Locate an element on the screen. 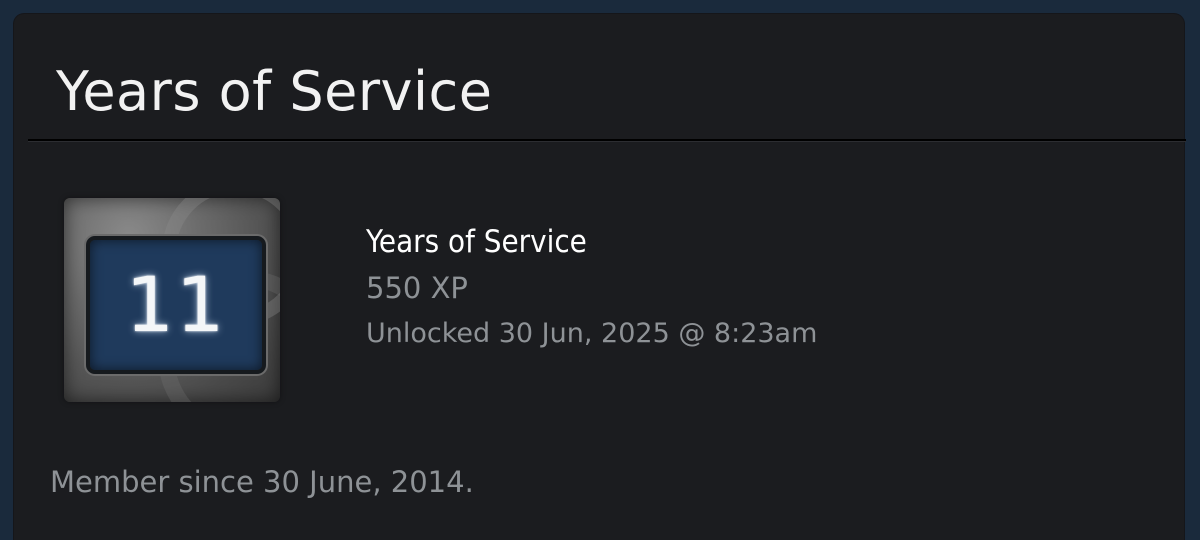 Image resolution: width=1200 pixels, height=540 pixels. badge-years-number: 11 is located at coordinates (176, 304).